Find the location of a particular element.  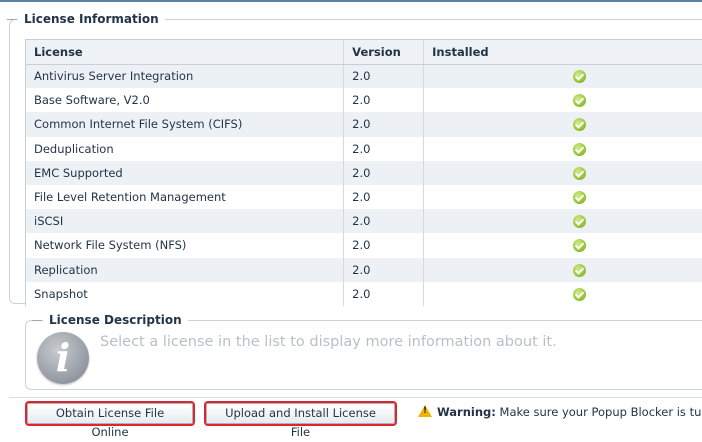

info-icon is located at coordinates (63, 358).